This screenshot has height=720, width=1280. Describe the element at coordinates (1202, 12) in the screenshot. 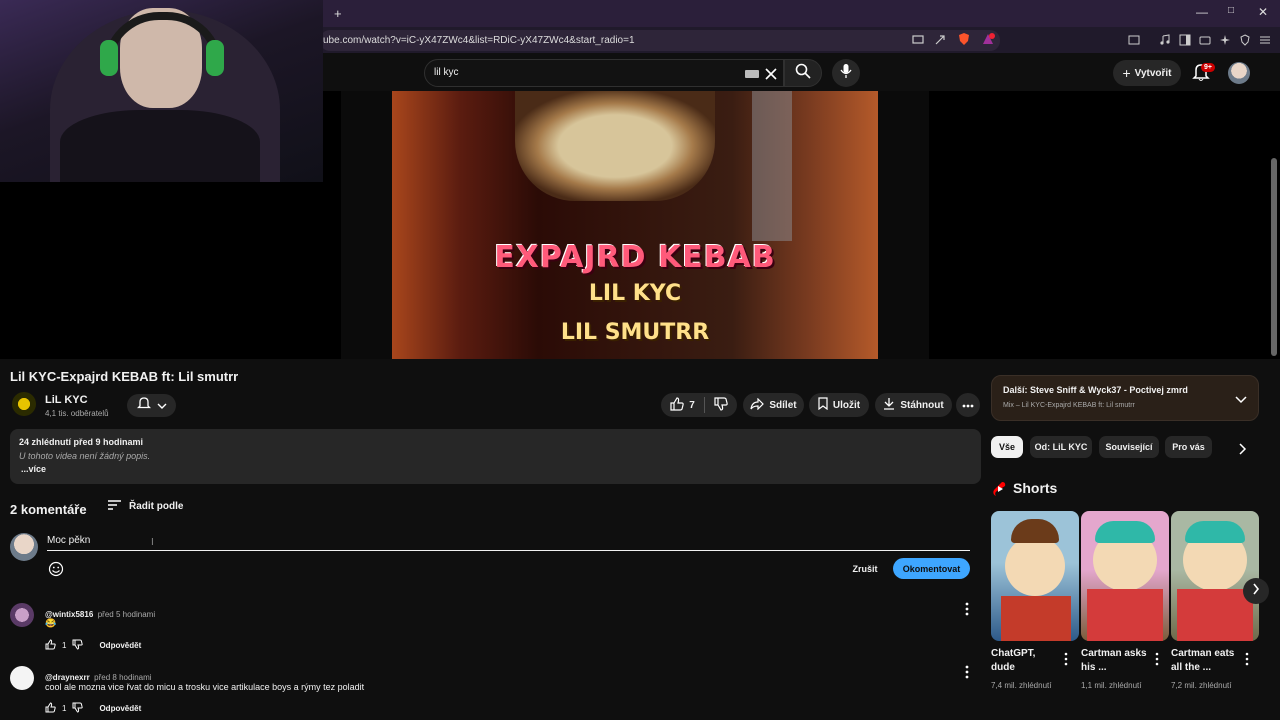

I see `minimize-button: —` at that location.